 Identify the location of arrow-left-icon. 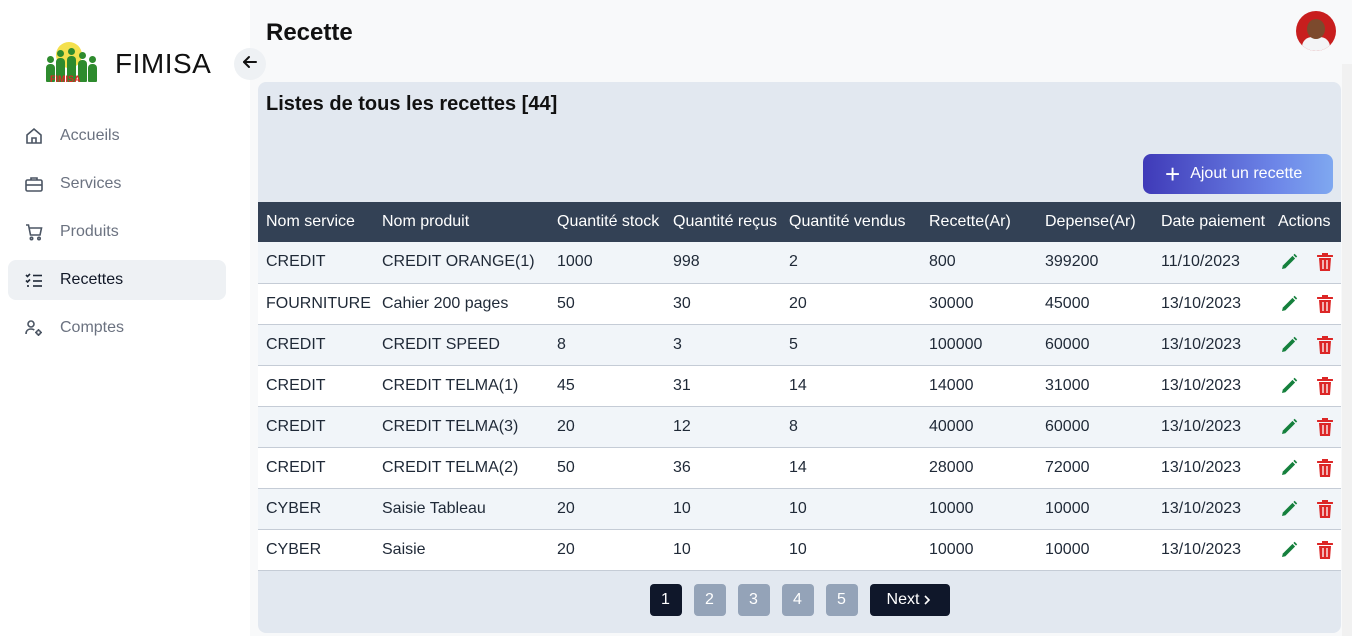
(250, 64).